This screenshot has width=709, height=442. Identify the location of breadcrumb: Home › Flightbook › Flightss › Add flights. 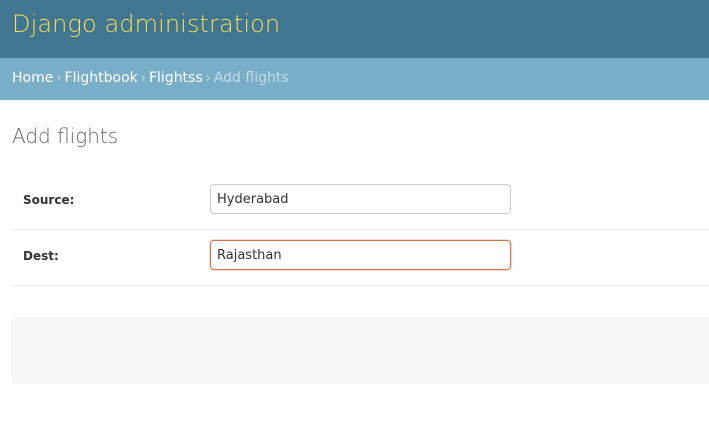
(354, 79).